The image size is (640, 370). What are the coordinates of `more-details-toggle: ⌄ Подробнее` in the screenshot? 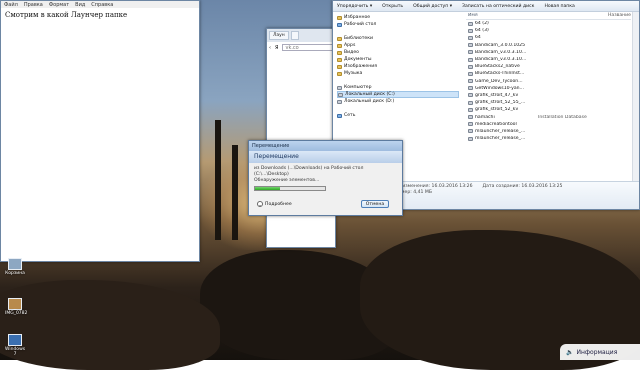 It's located at (274, 204).